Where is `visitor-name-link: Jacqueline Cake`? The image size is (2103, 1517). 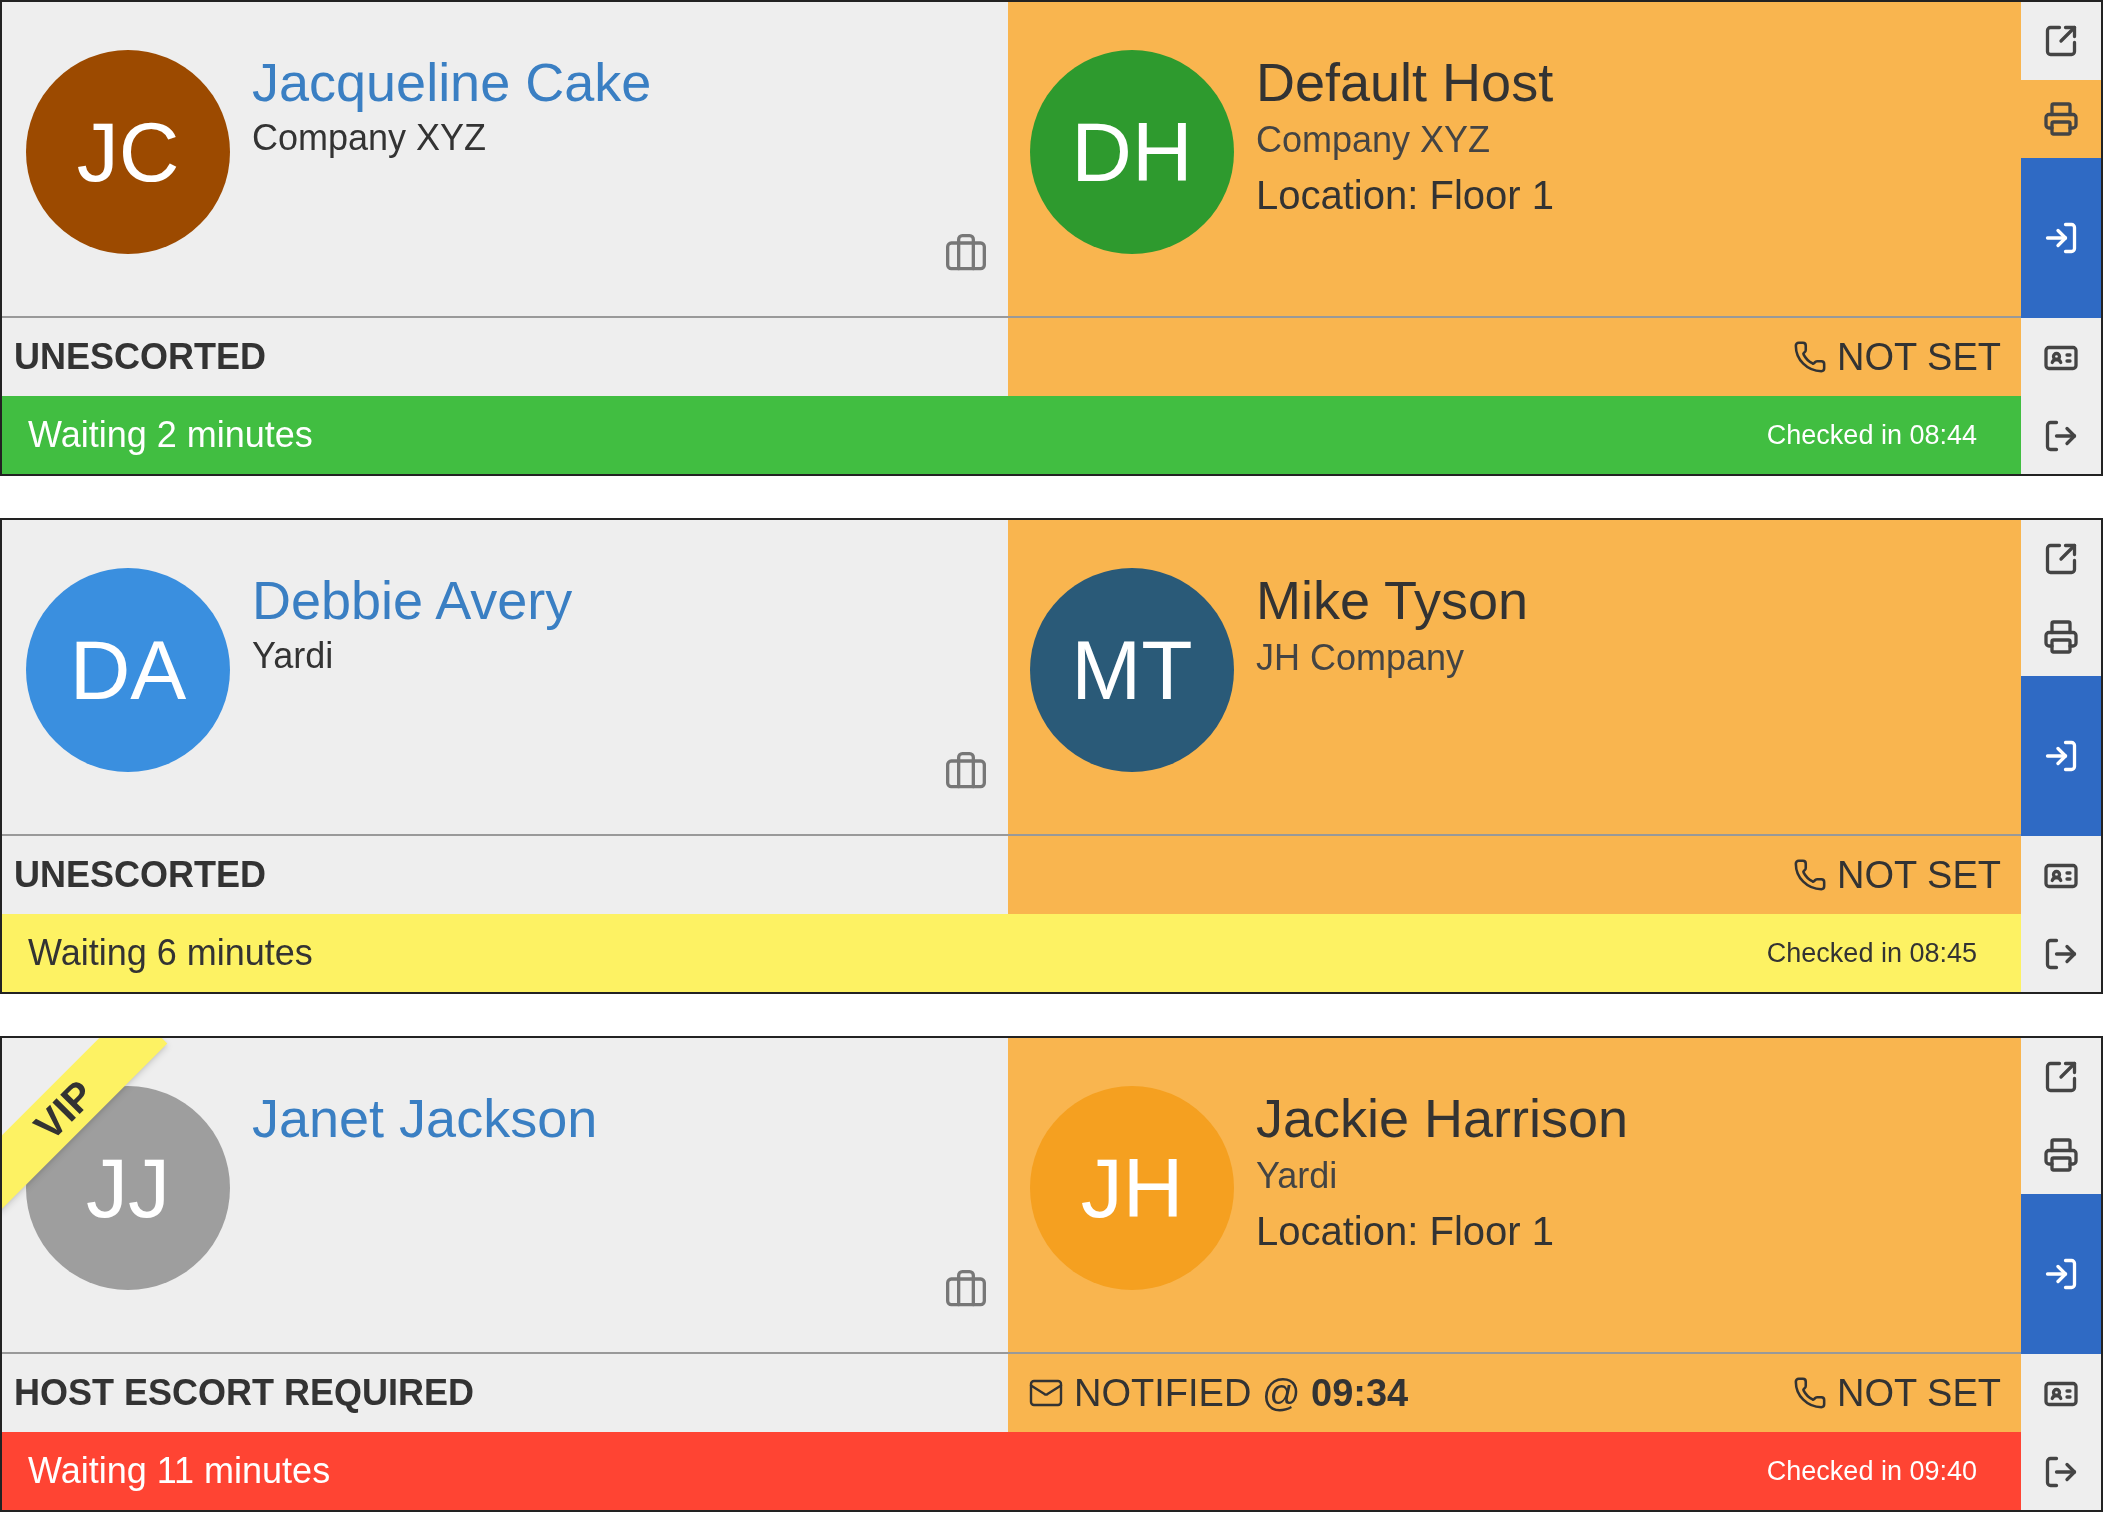
visitor-name-link: Jacqueline Cake is located at coordinates (587, 82).